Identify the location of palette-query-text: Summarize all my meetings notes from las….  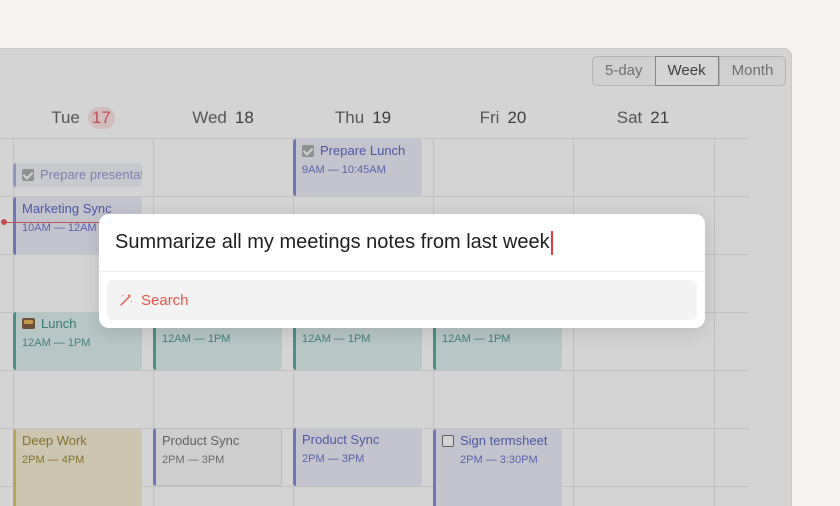
(332, 242).